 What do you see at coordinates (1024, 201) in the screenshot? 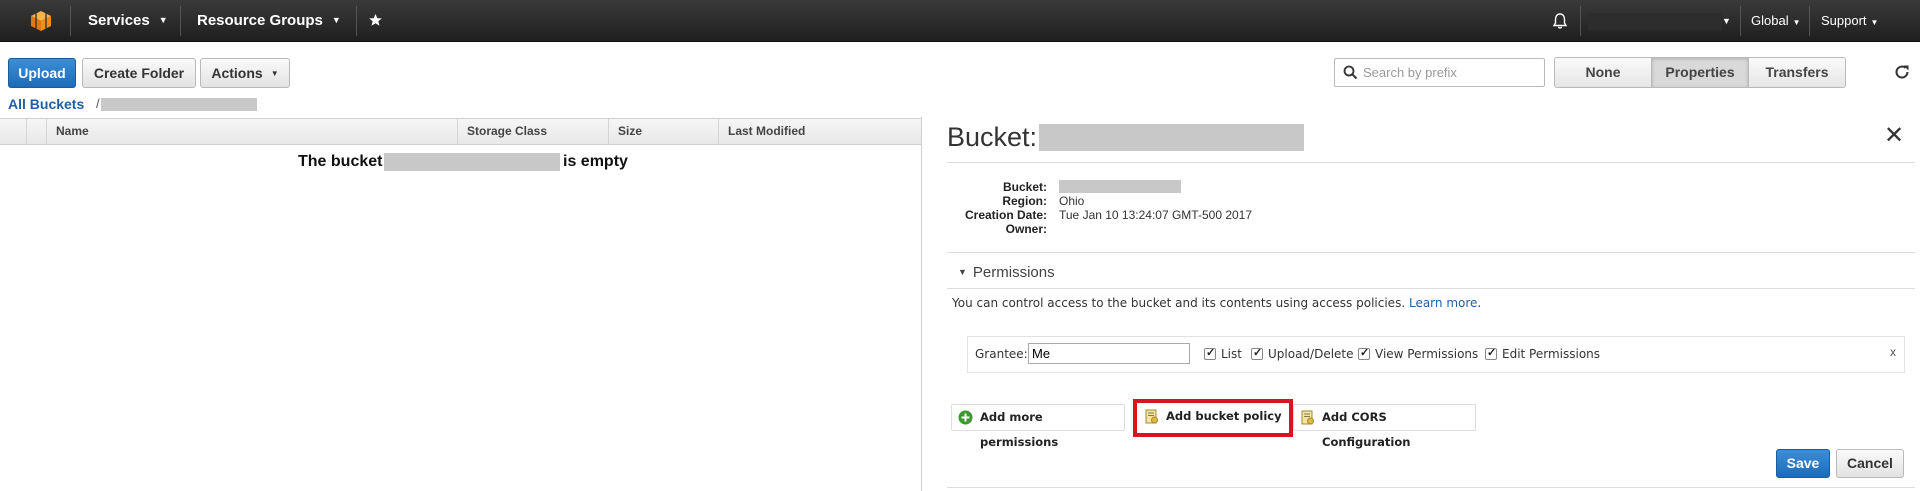
I see `region-label: Region:` at bounding box center [1024, 201].